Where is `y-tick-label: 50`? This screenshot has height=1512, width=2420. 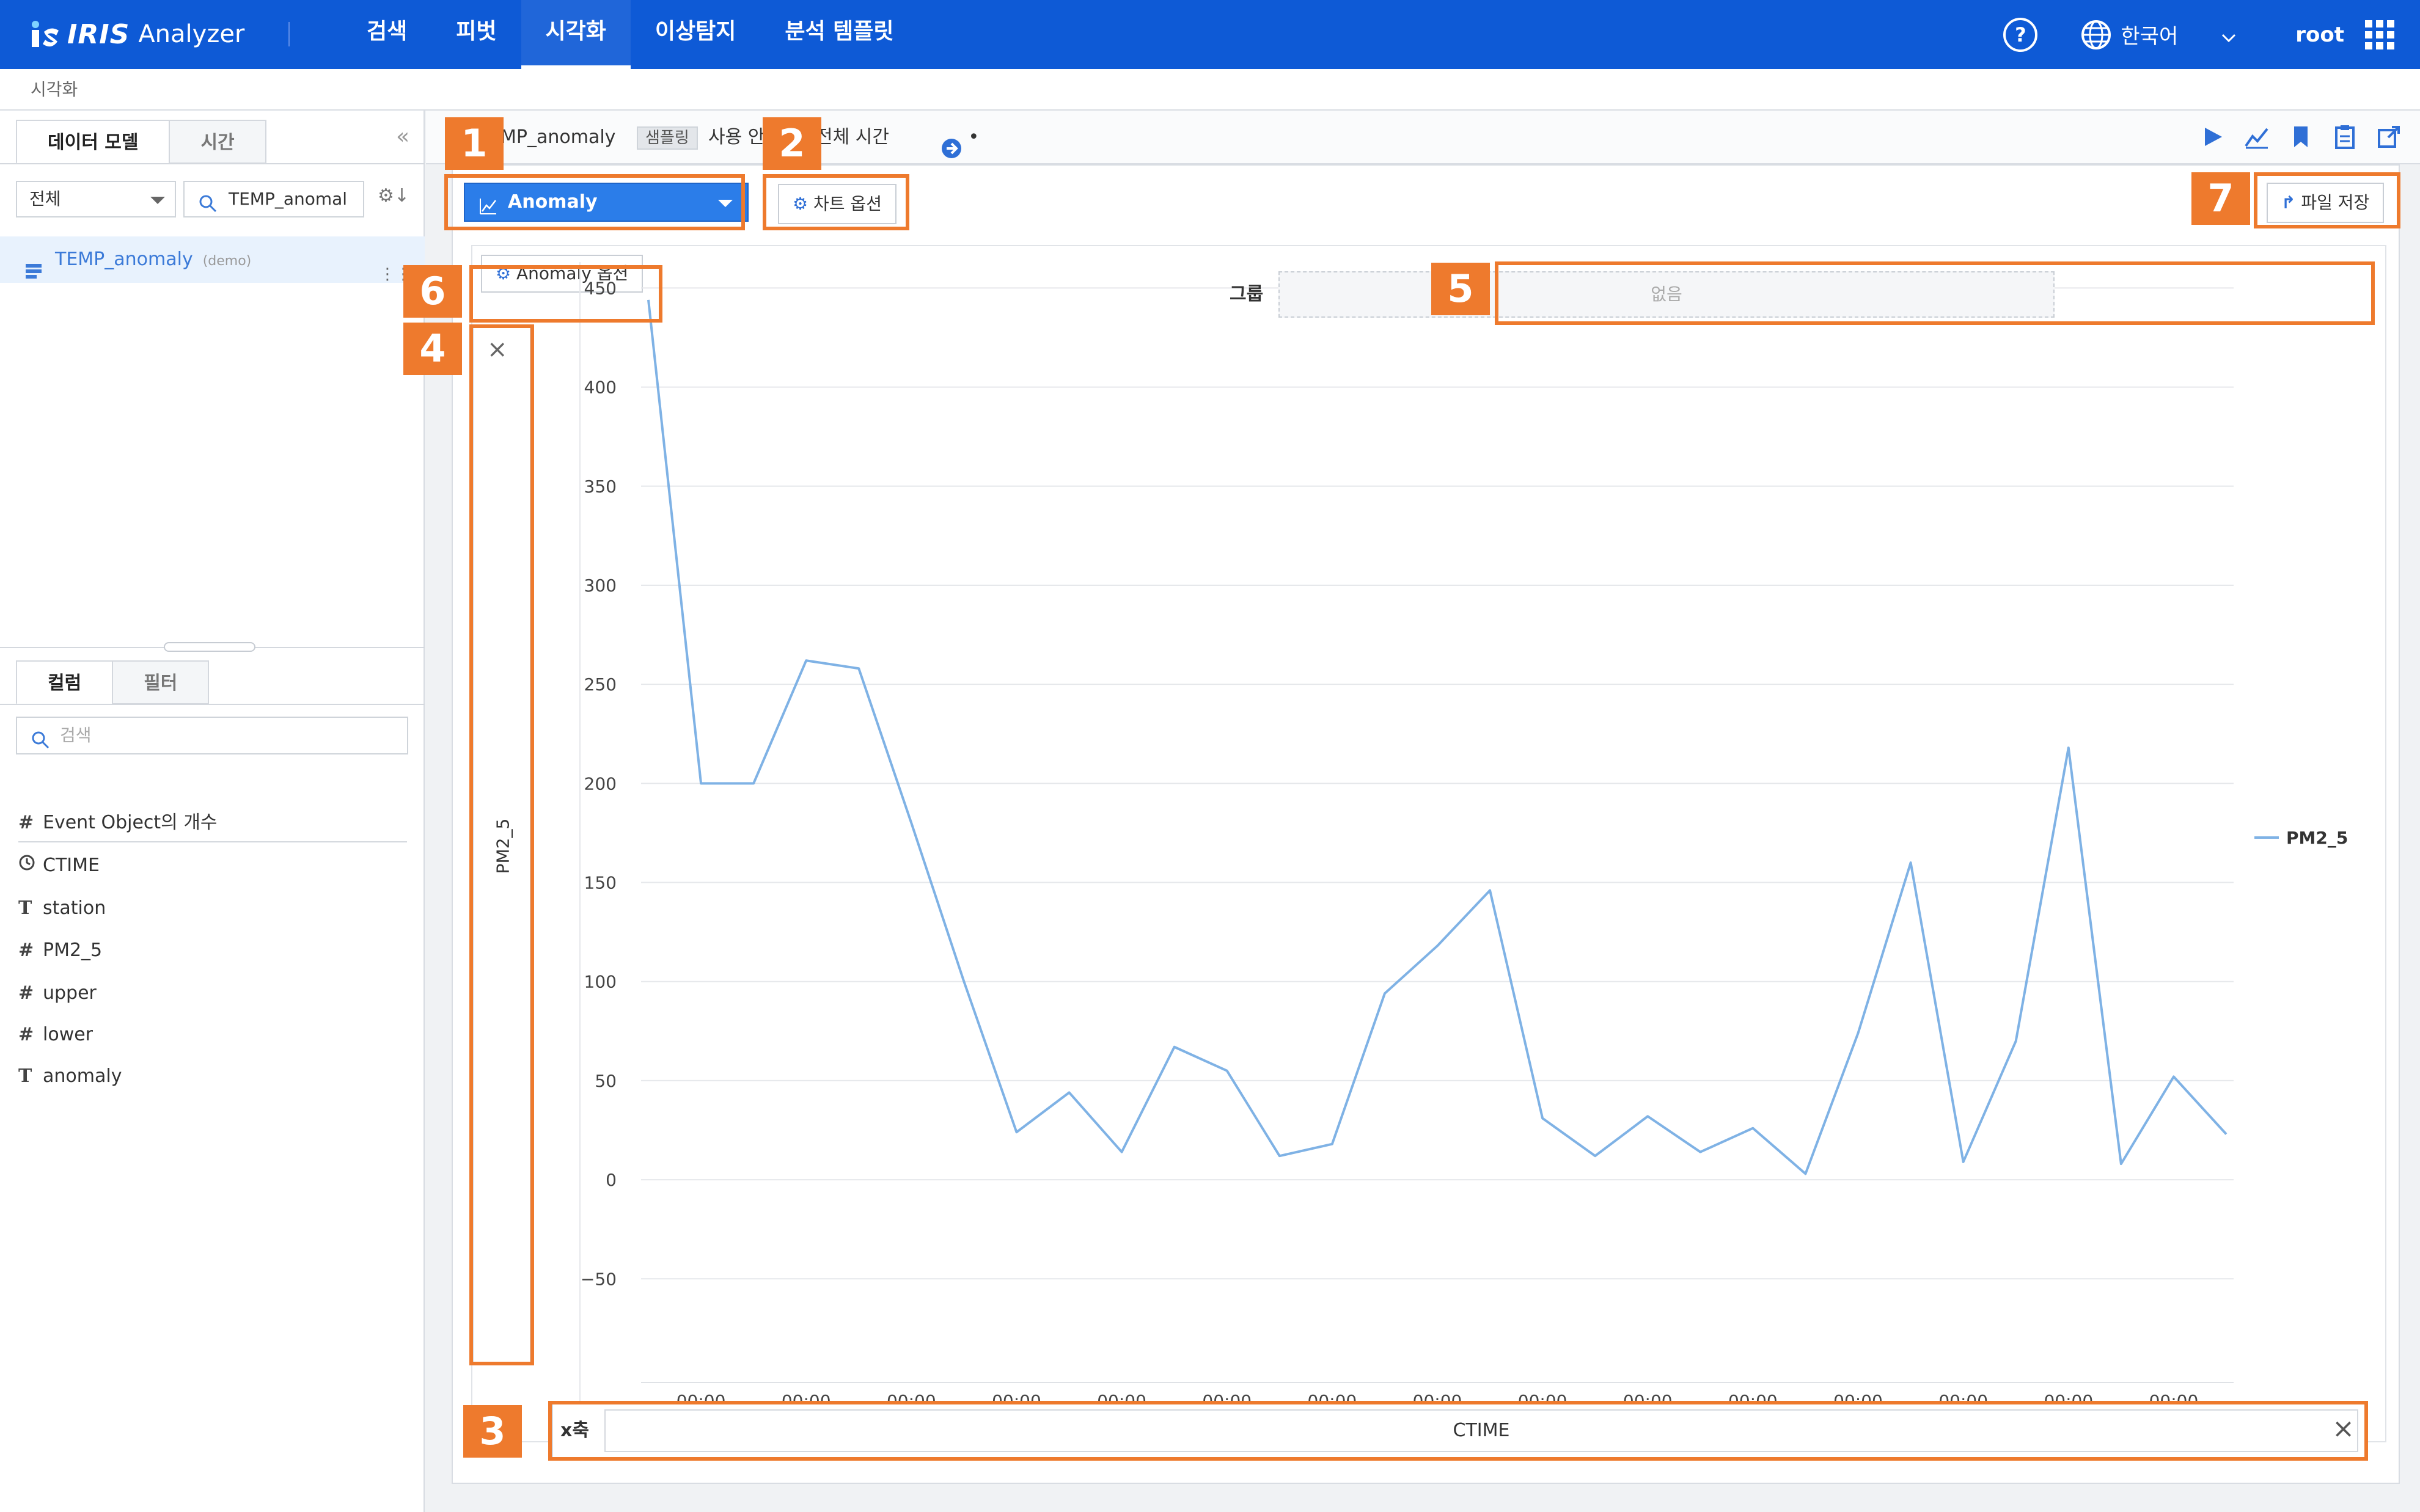 y-tick-label: 50 is located at coordinates (606, 1081).